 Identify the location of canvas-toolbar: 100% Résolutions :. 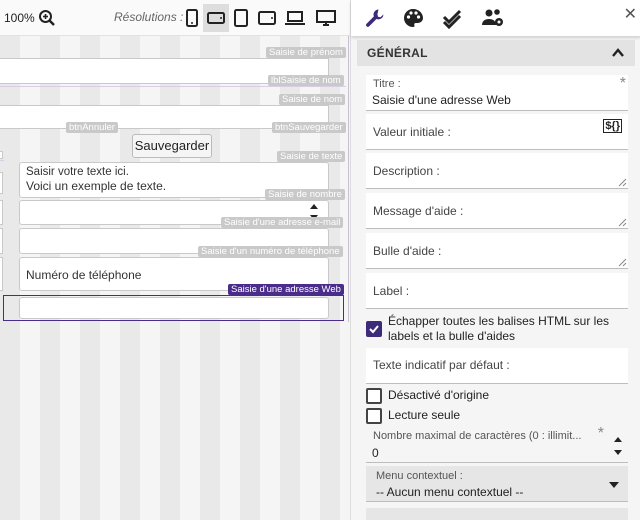
(175, 18).